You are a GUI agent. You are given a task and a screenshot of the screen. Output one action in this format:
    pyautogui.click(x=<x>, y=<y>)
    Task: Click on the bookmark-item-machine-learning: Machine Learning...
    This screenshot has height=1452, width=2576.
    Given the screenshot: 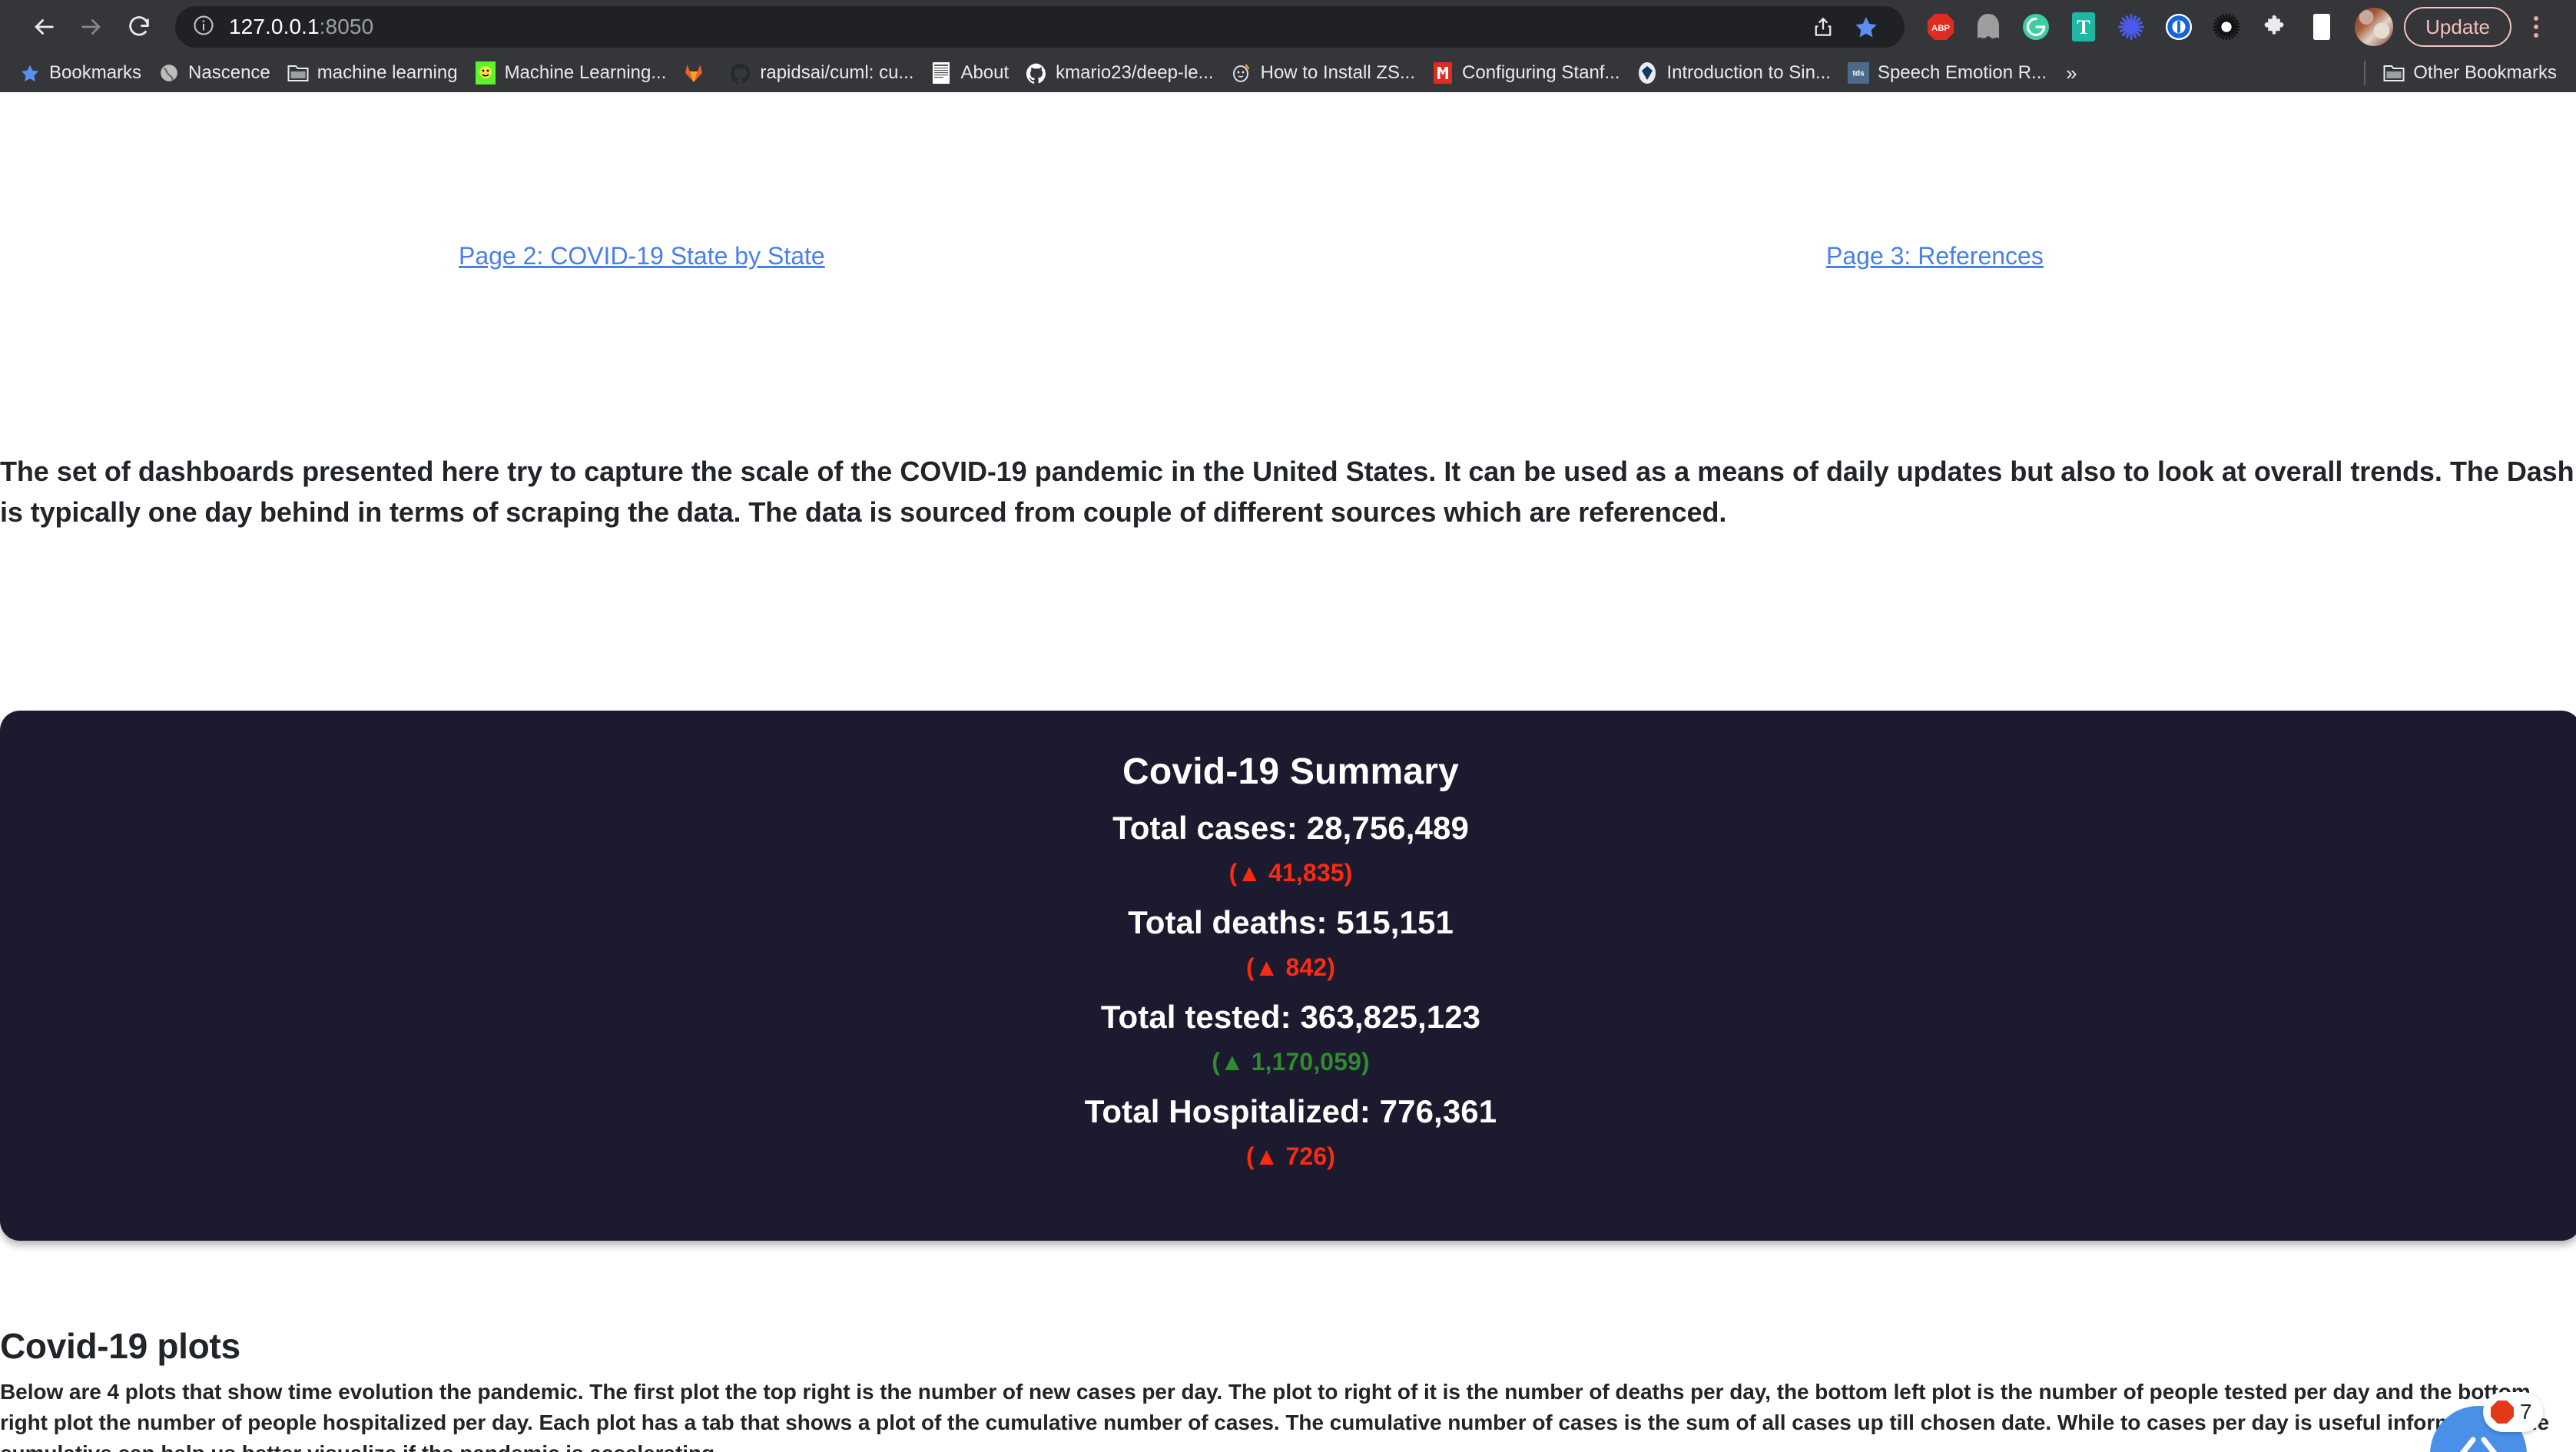 What is the action you would take?
    pyautogui.click(x=570, y=73)
    